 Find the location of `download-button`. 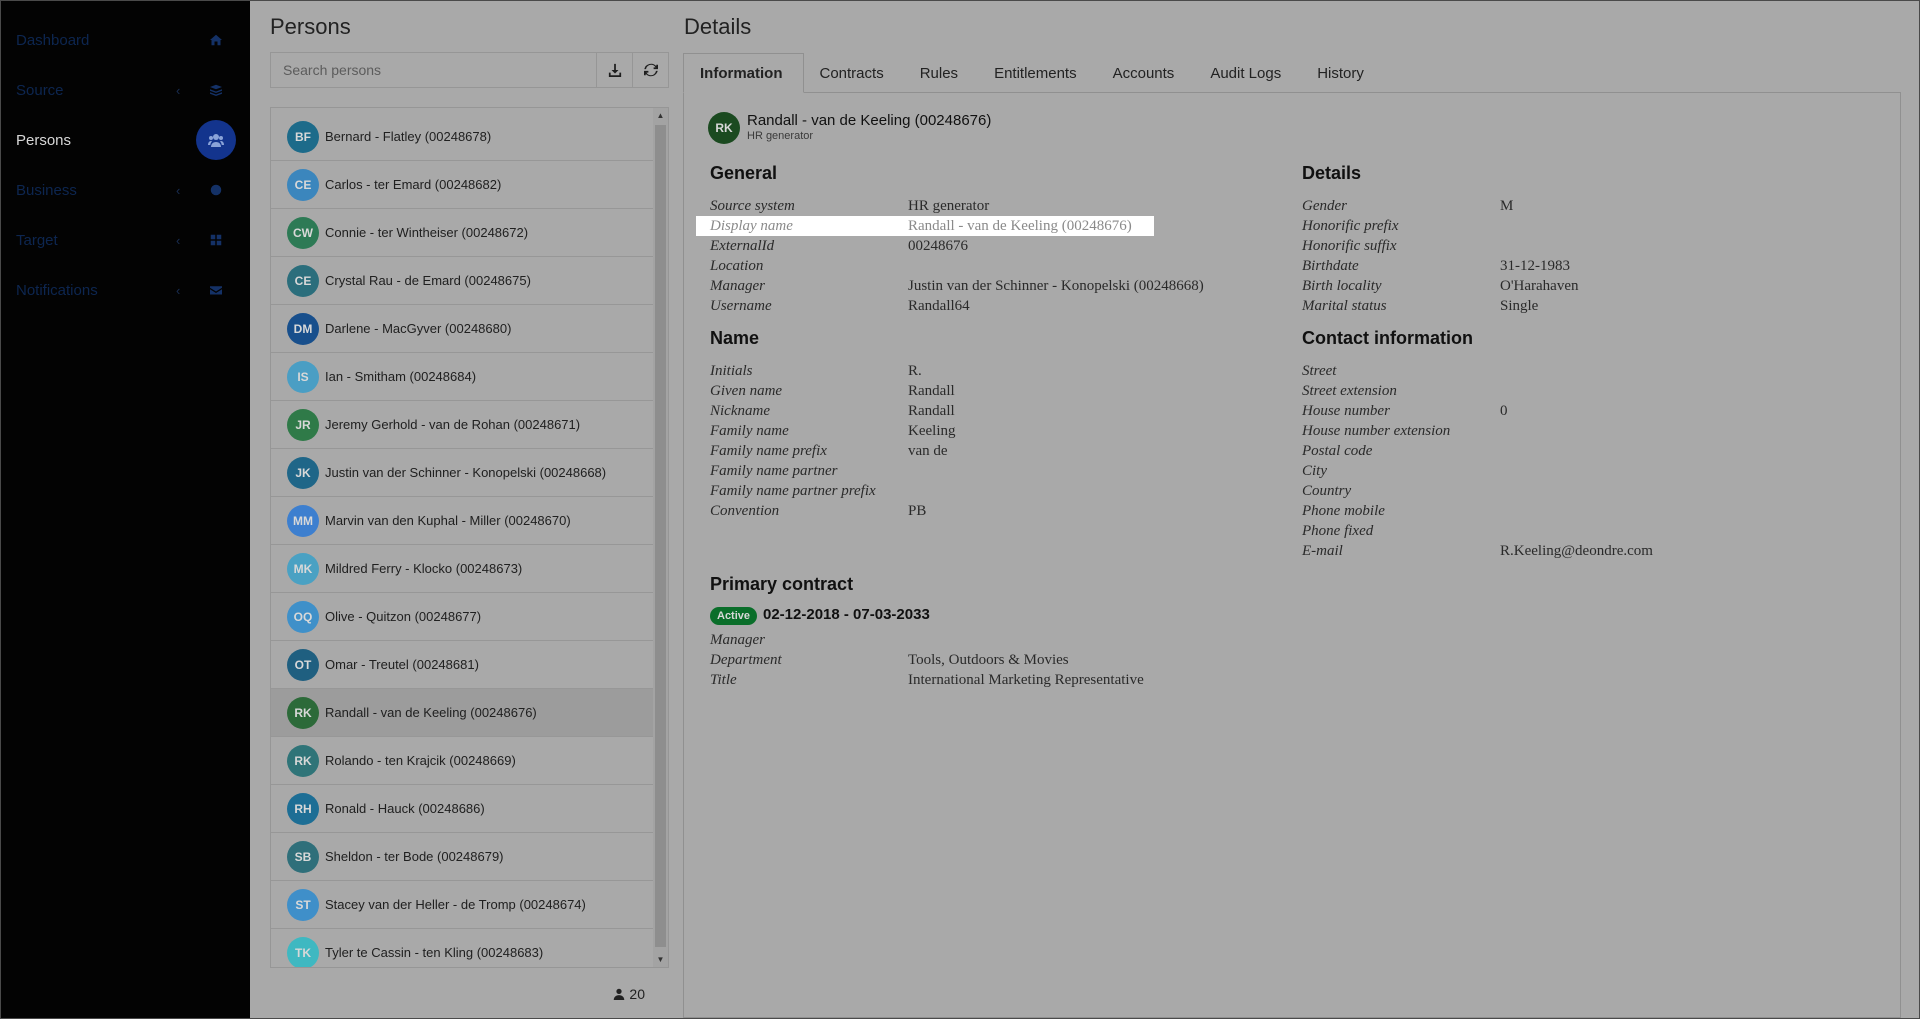

download-button is located at coordinates (614, 70).